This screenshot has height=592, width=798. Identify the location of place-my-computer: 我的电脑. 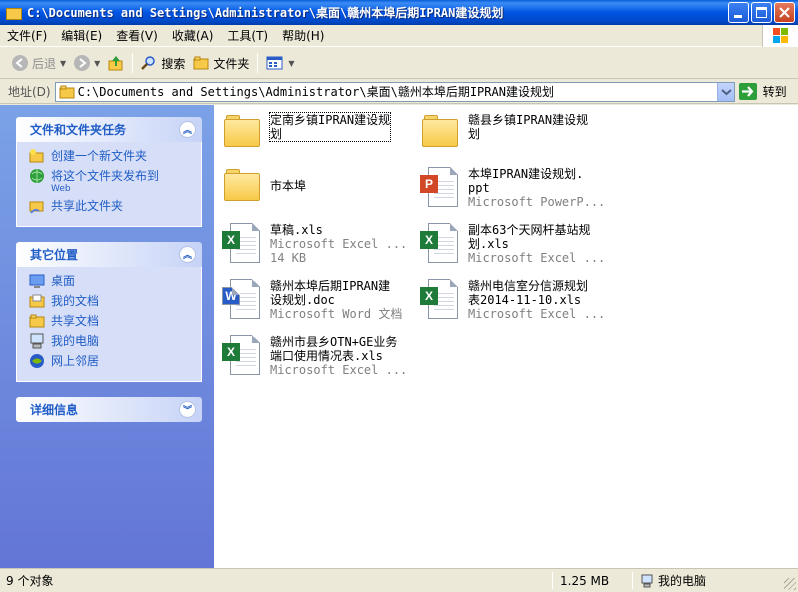
(115, 341).